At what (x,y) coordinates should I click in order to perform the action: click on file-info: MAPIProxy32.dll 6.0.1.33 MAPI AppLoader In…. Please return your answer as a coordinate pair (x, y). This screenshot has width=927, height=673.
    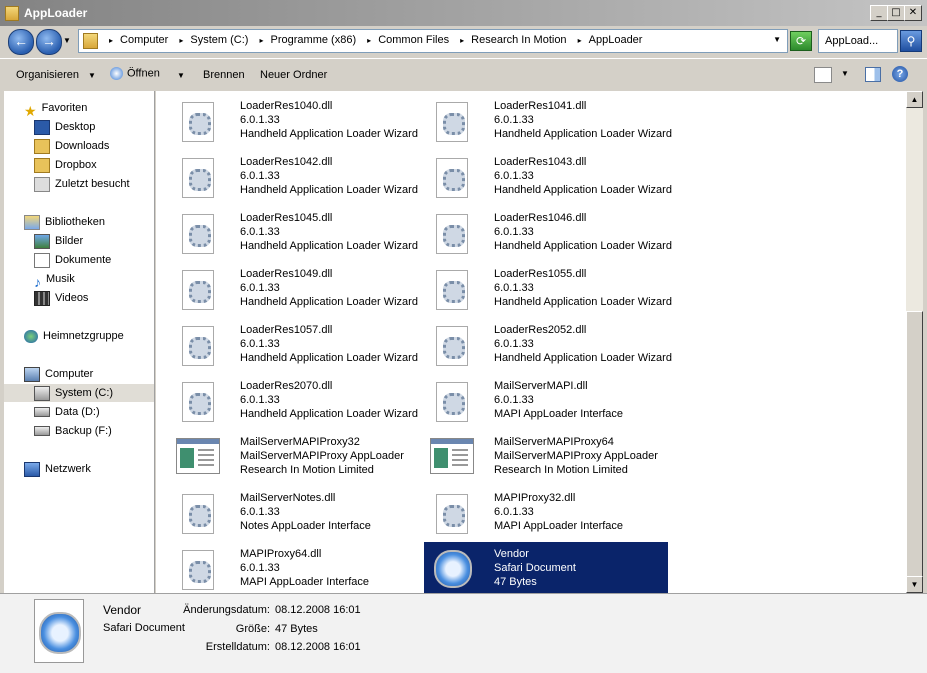
    Looking at the image, I should click on (558, 512).